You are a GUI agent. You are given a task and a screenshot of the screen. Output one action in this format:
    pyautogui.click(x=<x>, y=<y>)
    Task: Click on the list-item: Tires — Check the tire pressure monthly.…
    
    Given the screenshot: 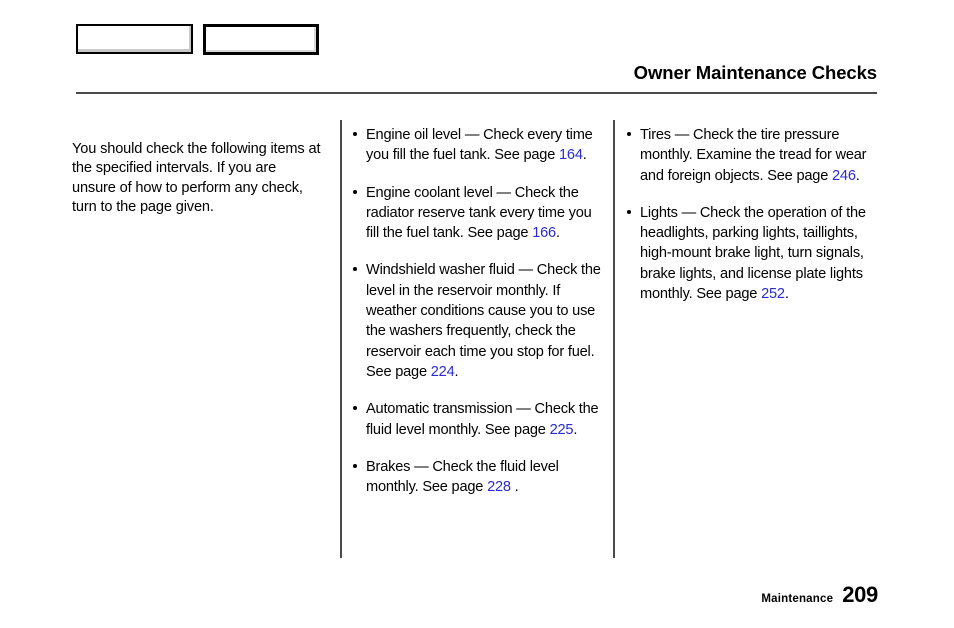 What is the action you would take?
    pyautogui.click(x=753, y=155)
    